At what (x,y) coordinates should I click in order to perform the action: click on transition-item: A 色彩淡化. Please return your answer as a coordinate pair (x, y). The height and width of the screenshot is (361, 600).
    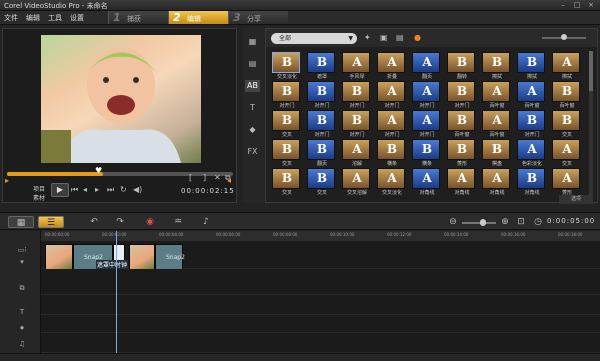
    Looking at the image, I should click on (532, 153).